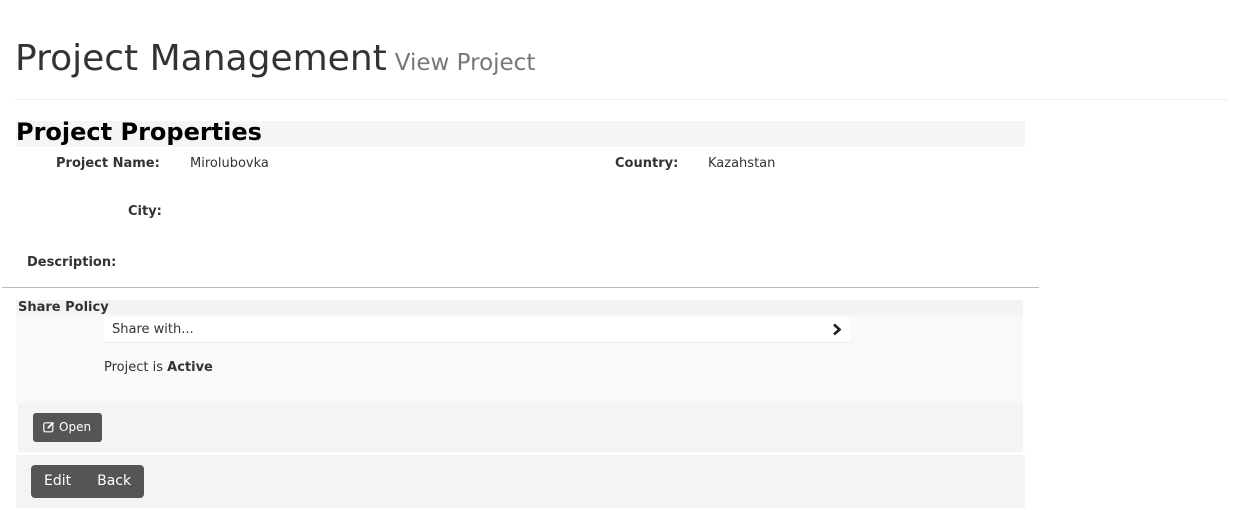  I want to click on open-button: Open, so click(67, 427).